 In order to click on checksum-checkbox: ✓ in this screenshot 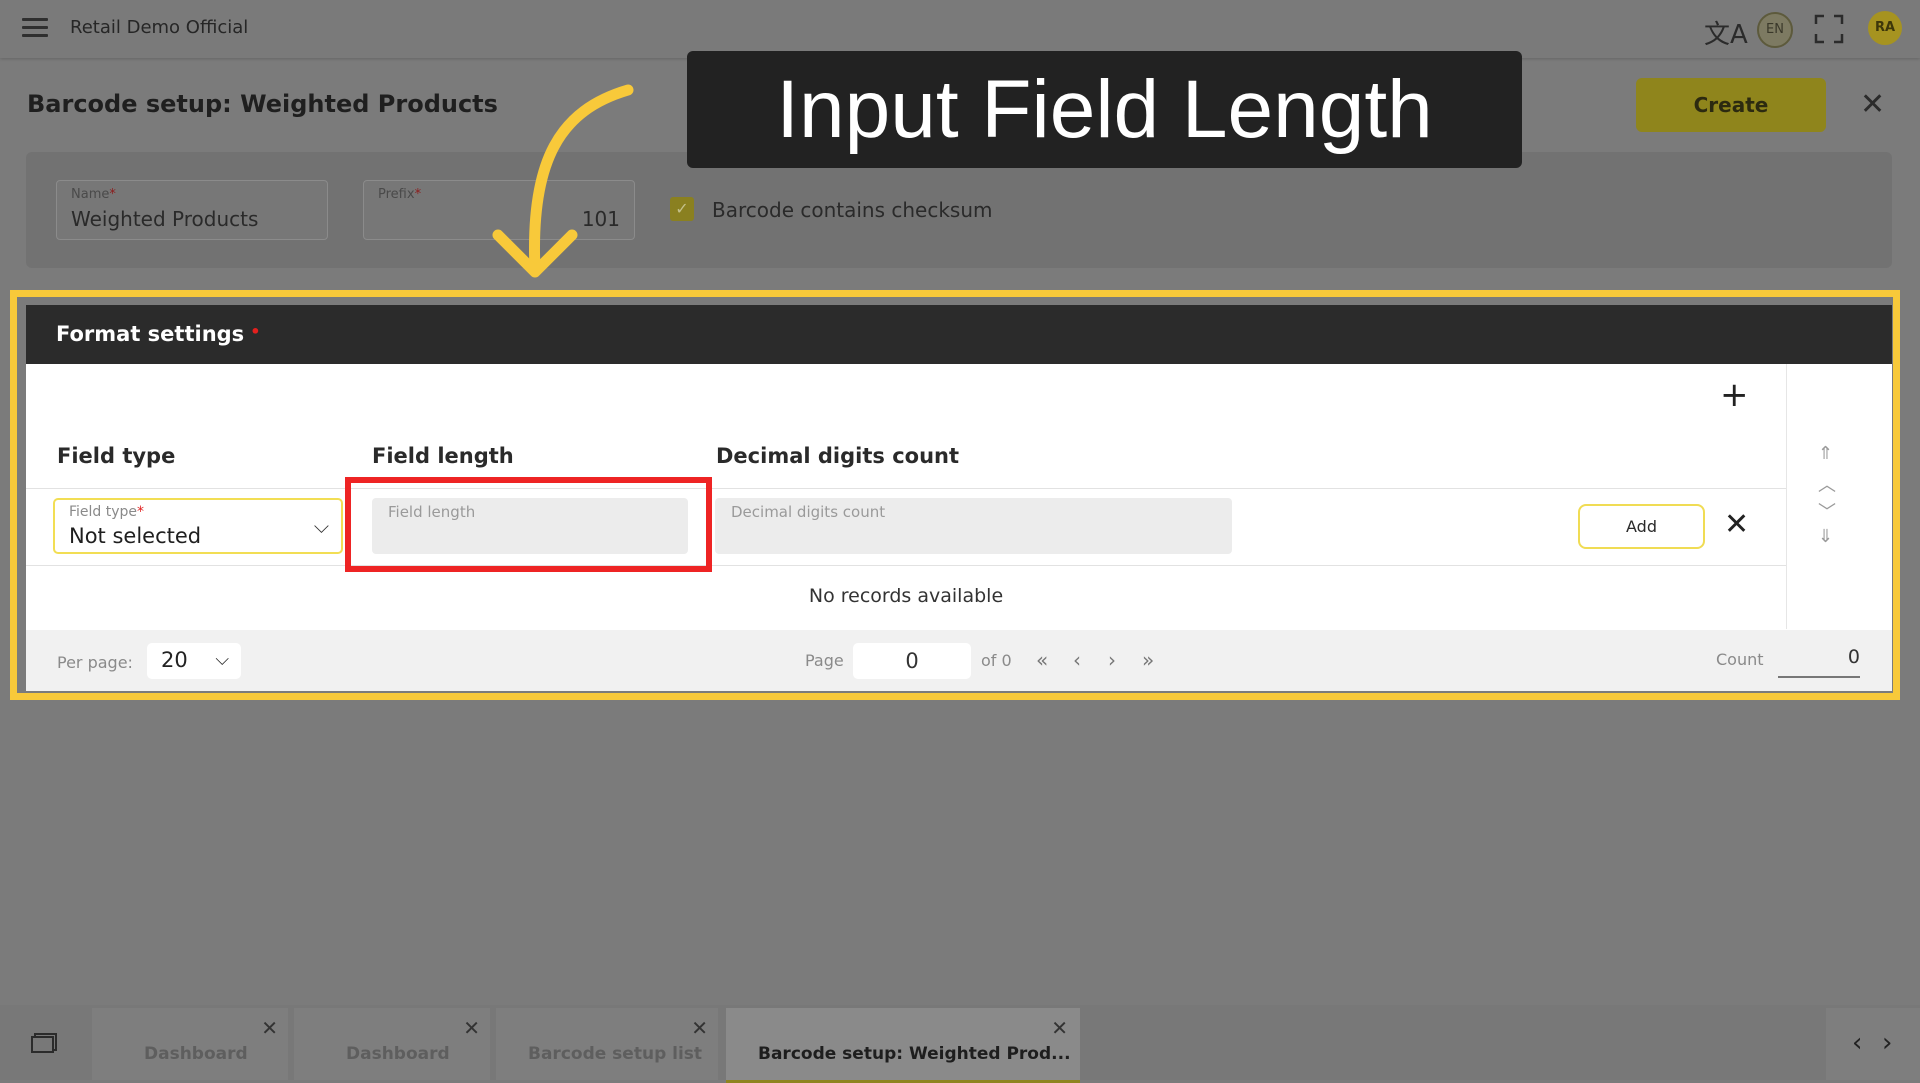, I will do `click(682, 209)`.